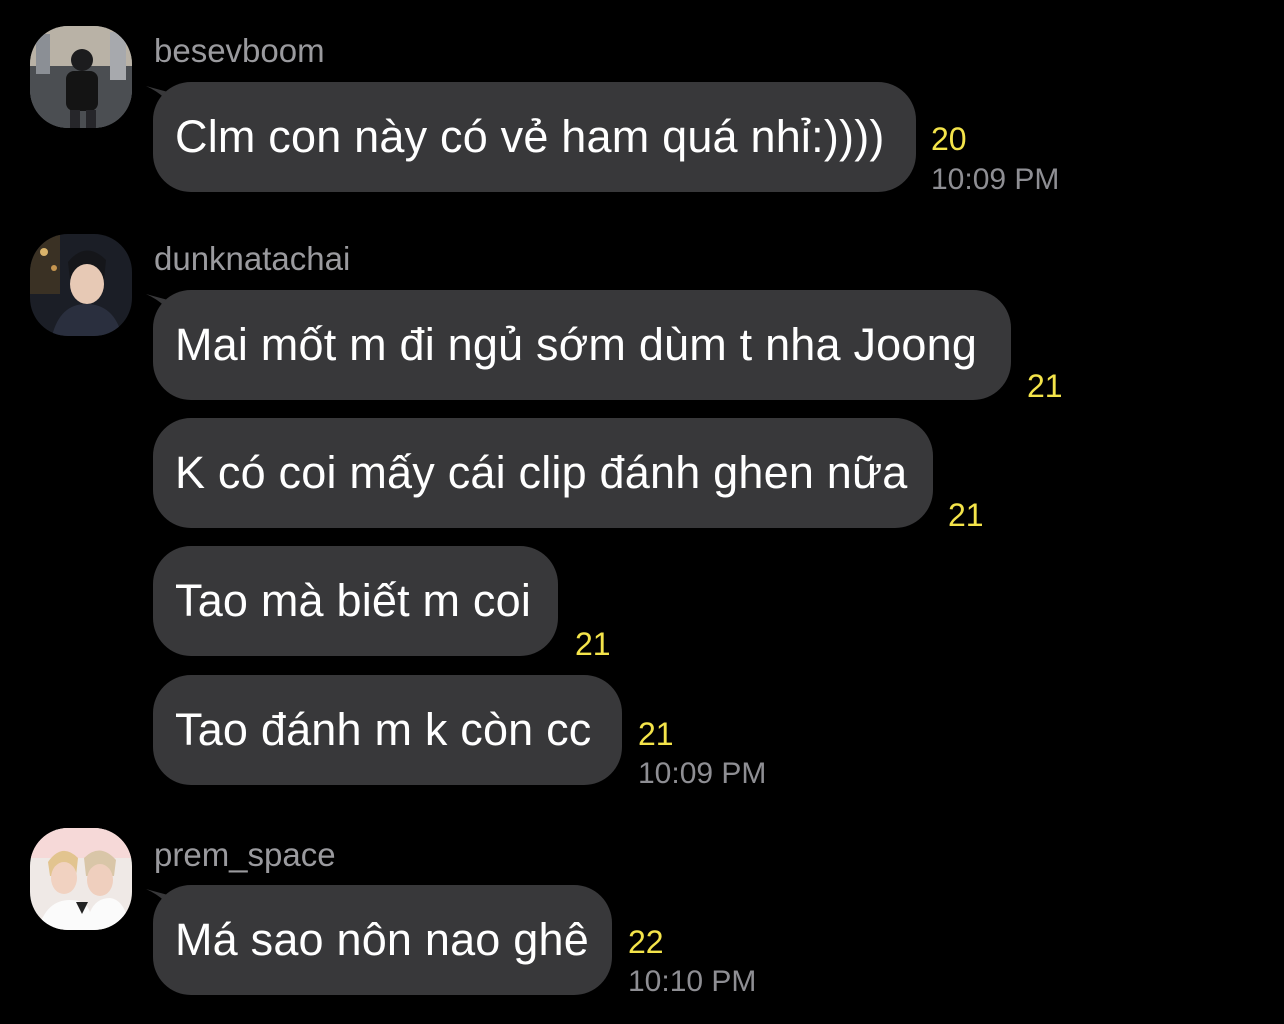 The height and width of the screenshot is (1024, 1284). I want to click on message-bubble: Tao đánh m k còn cc, so click(387, 730).